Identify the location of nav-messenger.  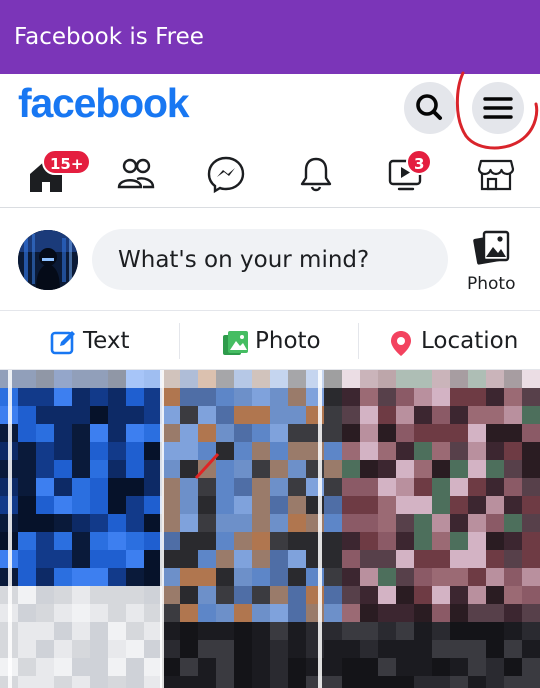
(225, 173).